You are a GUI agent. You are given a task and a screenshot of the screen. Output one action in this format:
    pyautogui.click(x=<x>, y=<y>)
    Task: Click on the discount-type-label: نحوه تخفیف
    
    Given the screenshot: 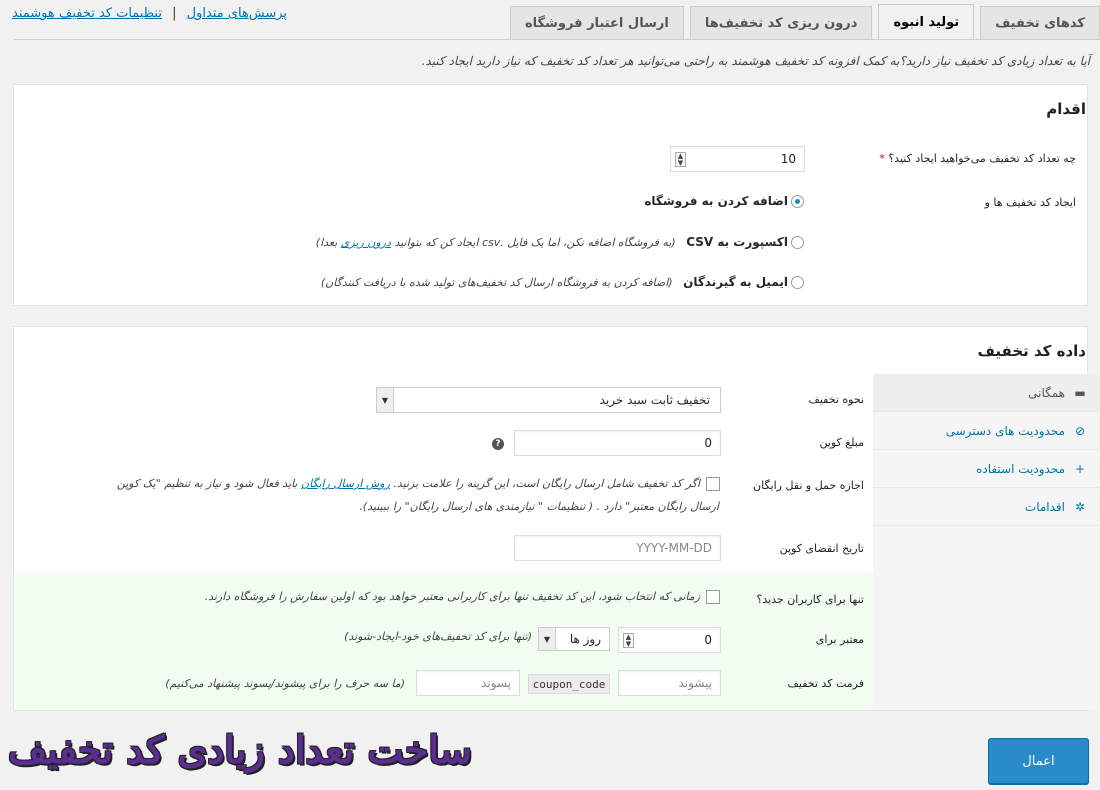 What is the action you would take?
    pyautogui.click(x=836, y=399)
    